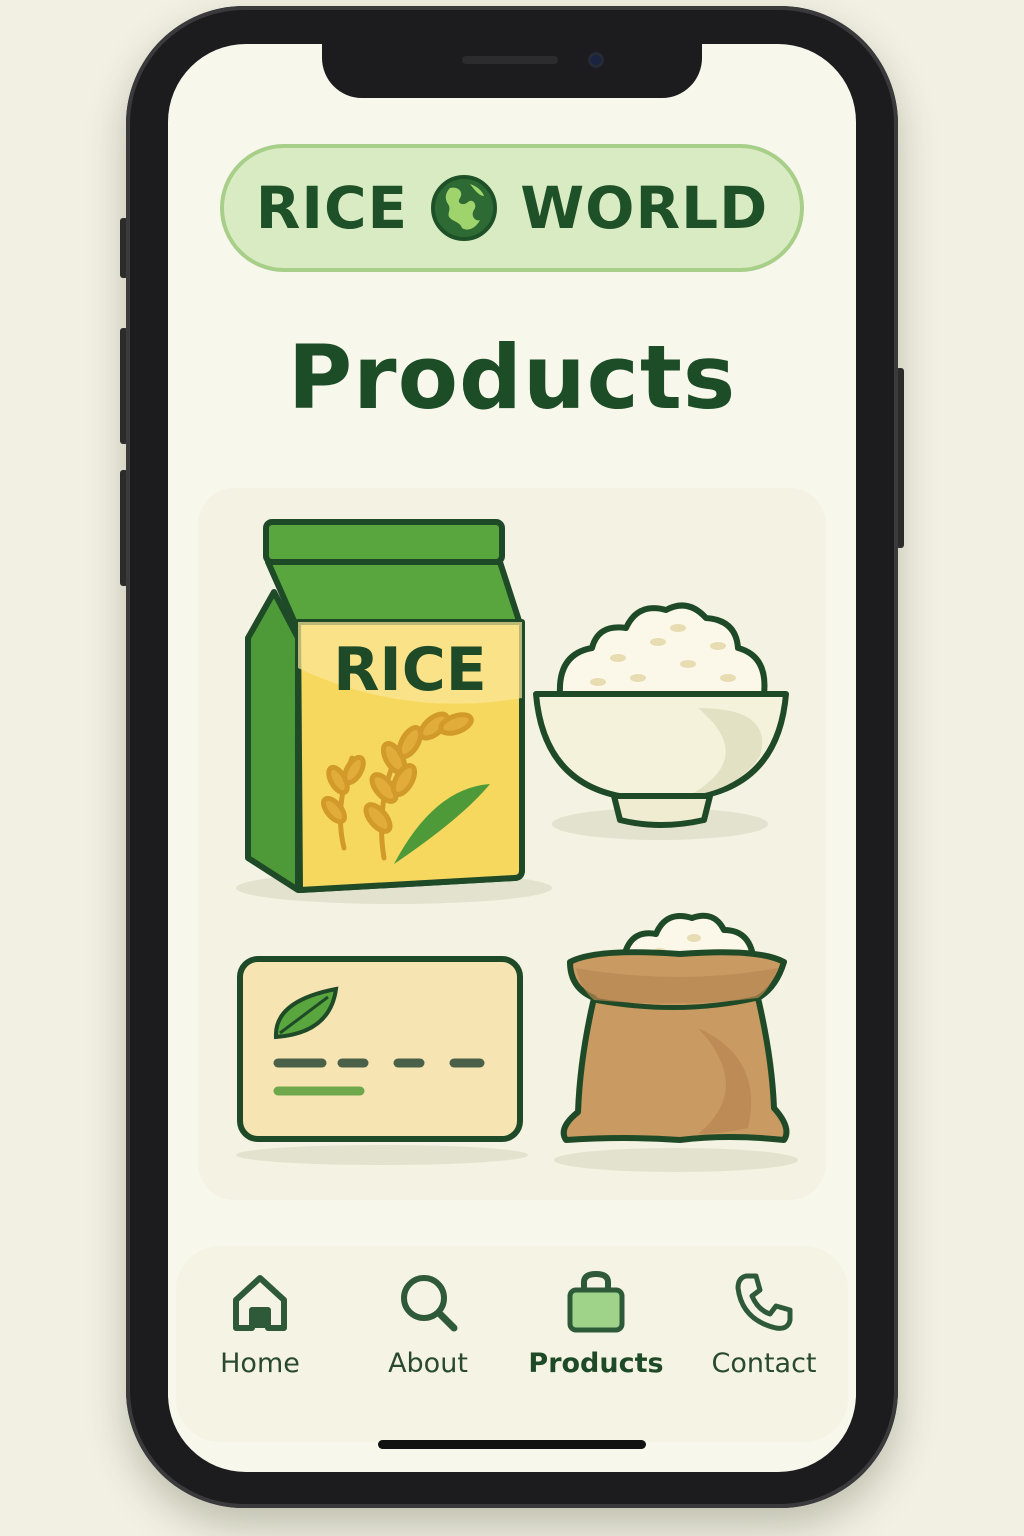 Image resolution: width=1024 pixels, height=1536 pixels. Describe the element at coordinates (384, 1063) in the screenshot. I see `gift-card-icon` at that location.